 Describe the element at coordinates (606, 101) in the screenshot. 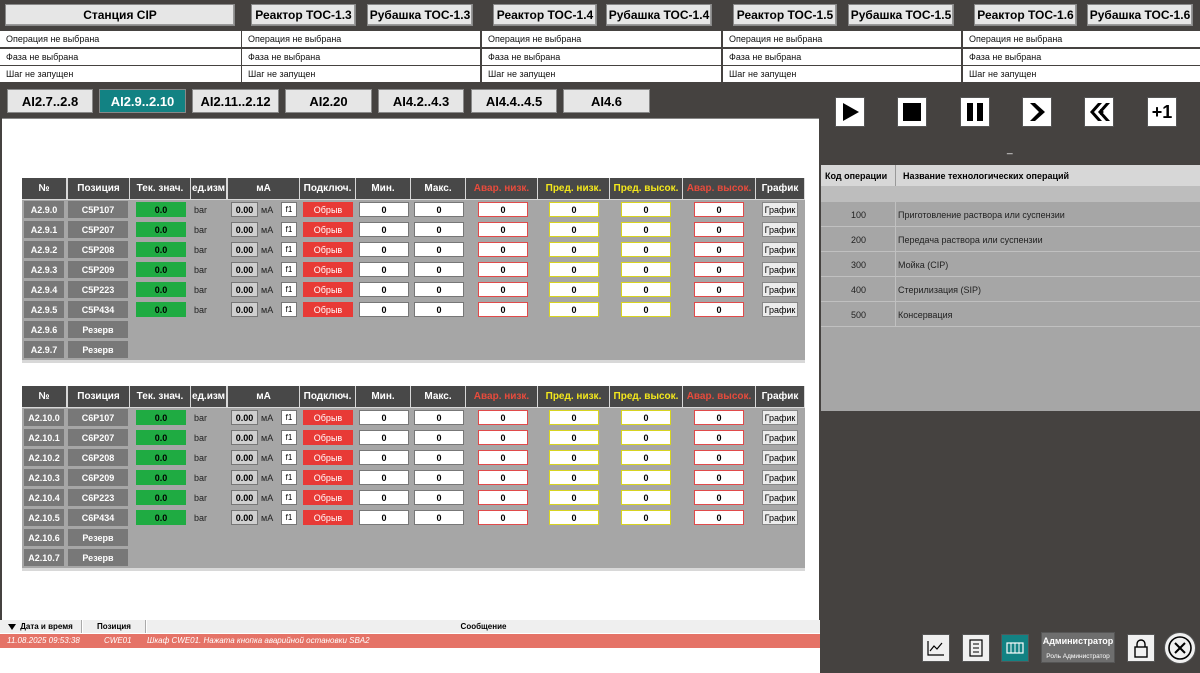

I see `tab-ai4-6: AI4.6` at that location.